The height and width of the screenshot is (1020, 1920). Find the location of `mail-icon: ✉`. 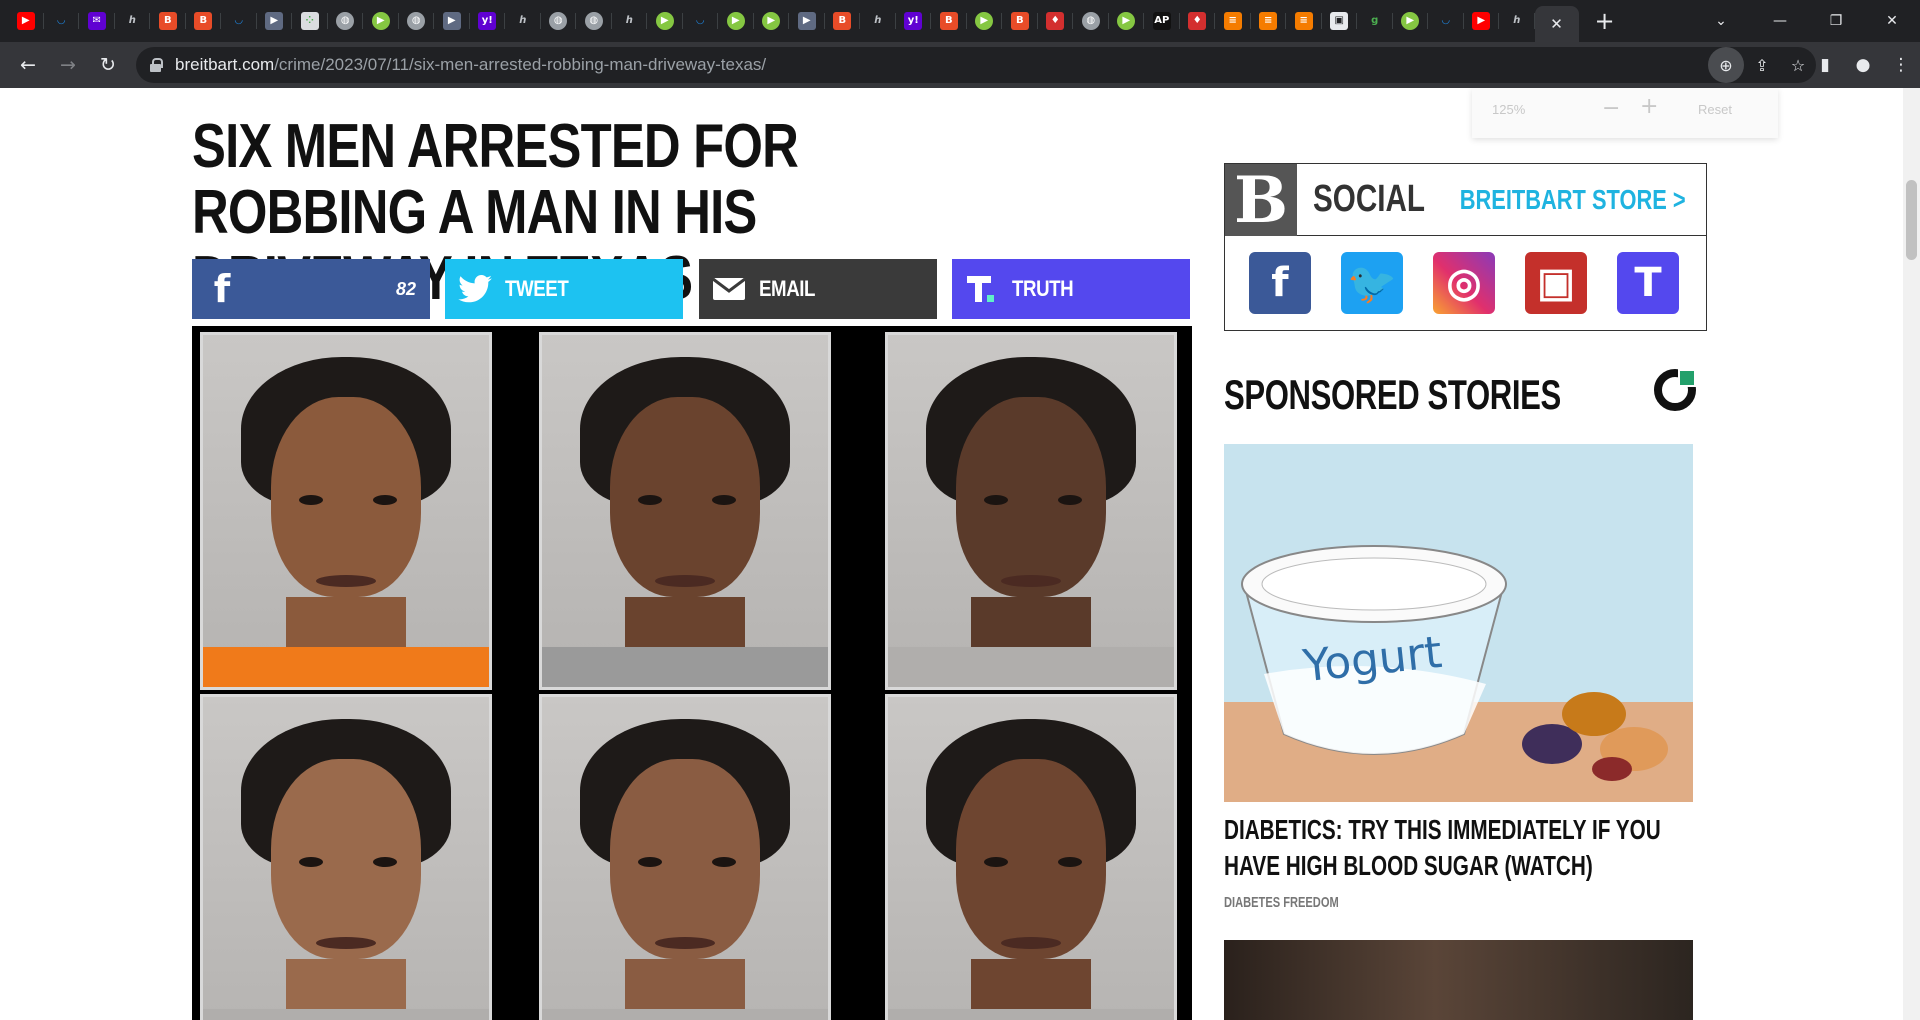

mail-icon: ✉ is located at coordinates (96, 21).